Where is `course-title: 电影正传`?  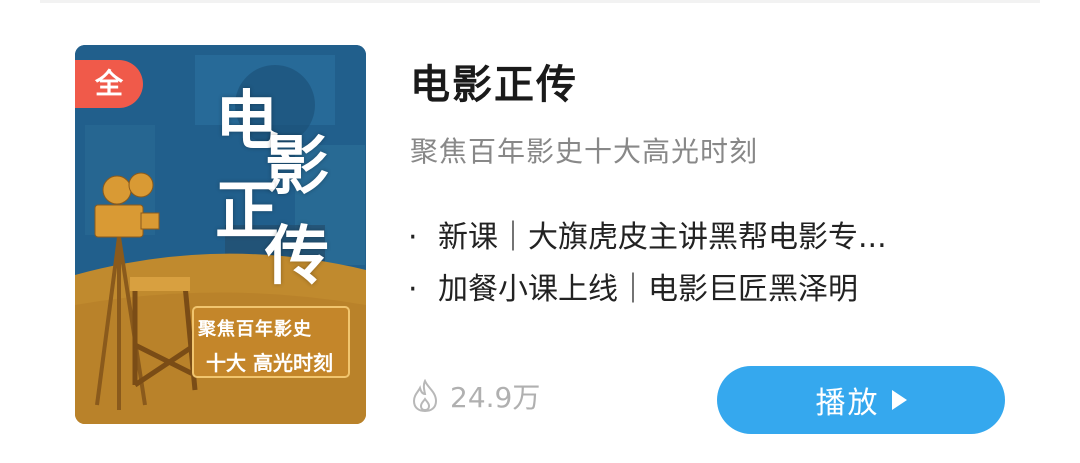
course-title: 电影正传 is located at coordinates (494, 81).